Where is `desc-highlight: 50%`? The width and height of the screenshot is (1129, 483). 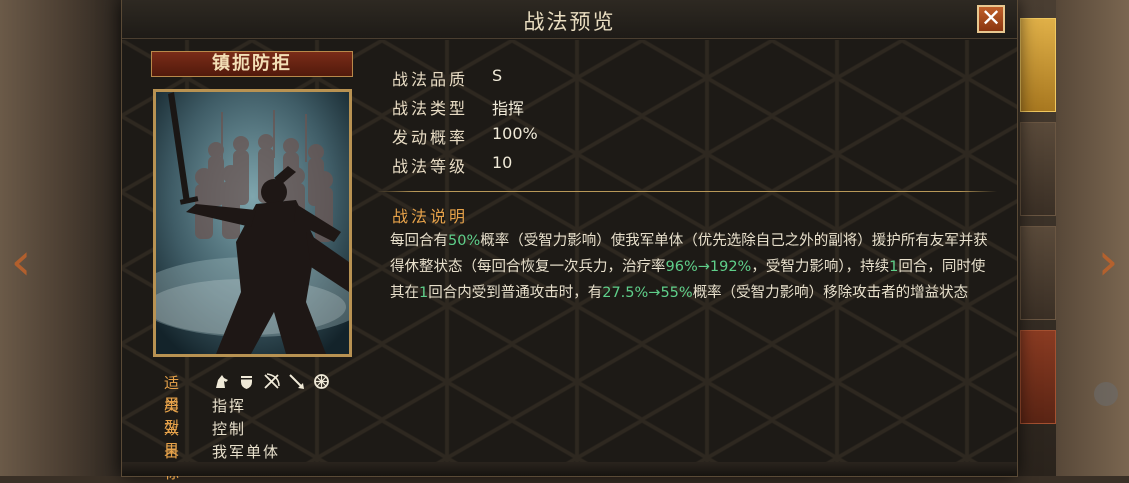 desc-highlight: 50% is located at coordinates (464, 241).